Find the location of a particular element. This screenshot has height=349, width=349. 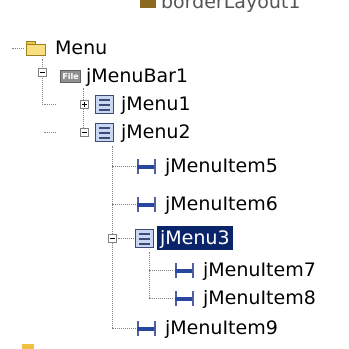

tree-item-jmenuitem9: jMenuItem9 is located at coordinates (209, 328).